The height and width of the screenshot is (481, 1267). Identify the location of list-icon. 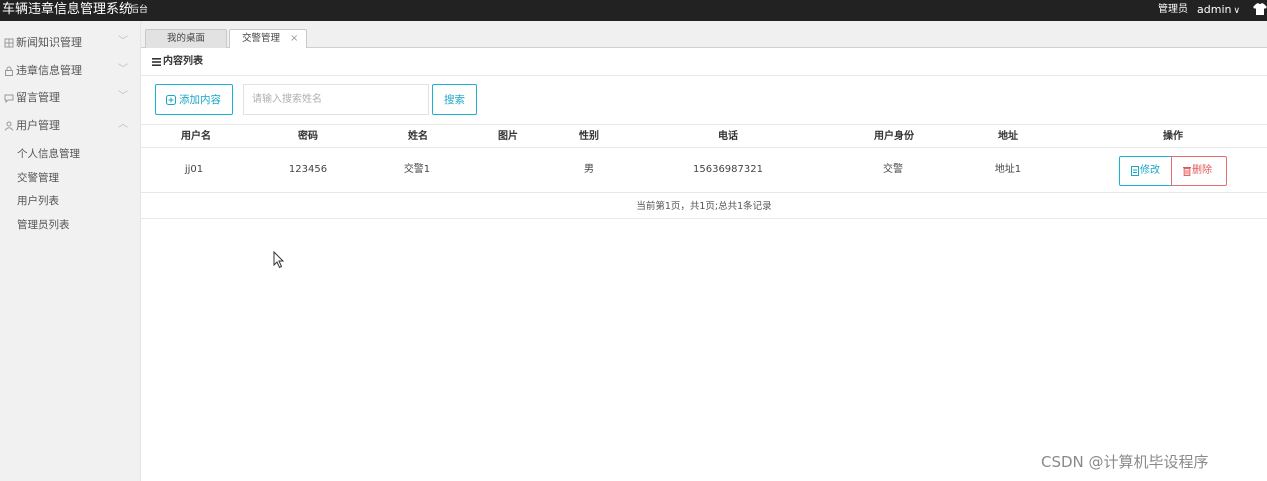
(156, 62).